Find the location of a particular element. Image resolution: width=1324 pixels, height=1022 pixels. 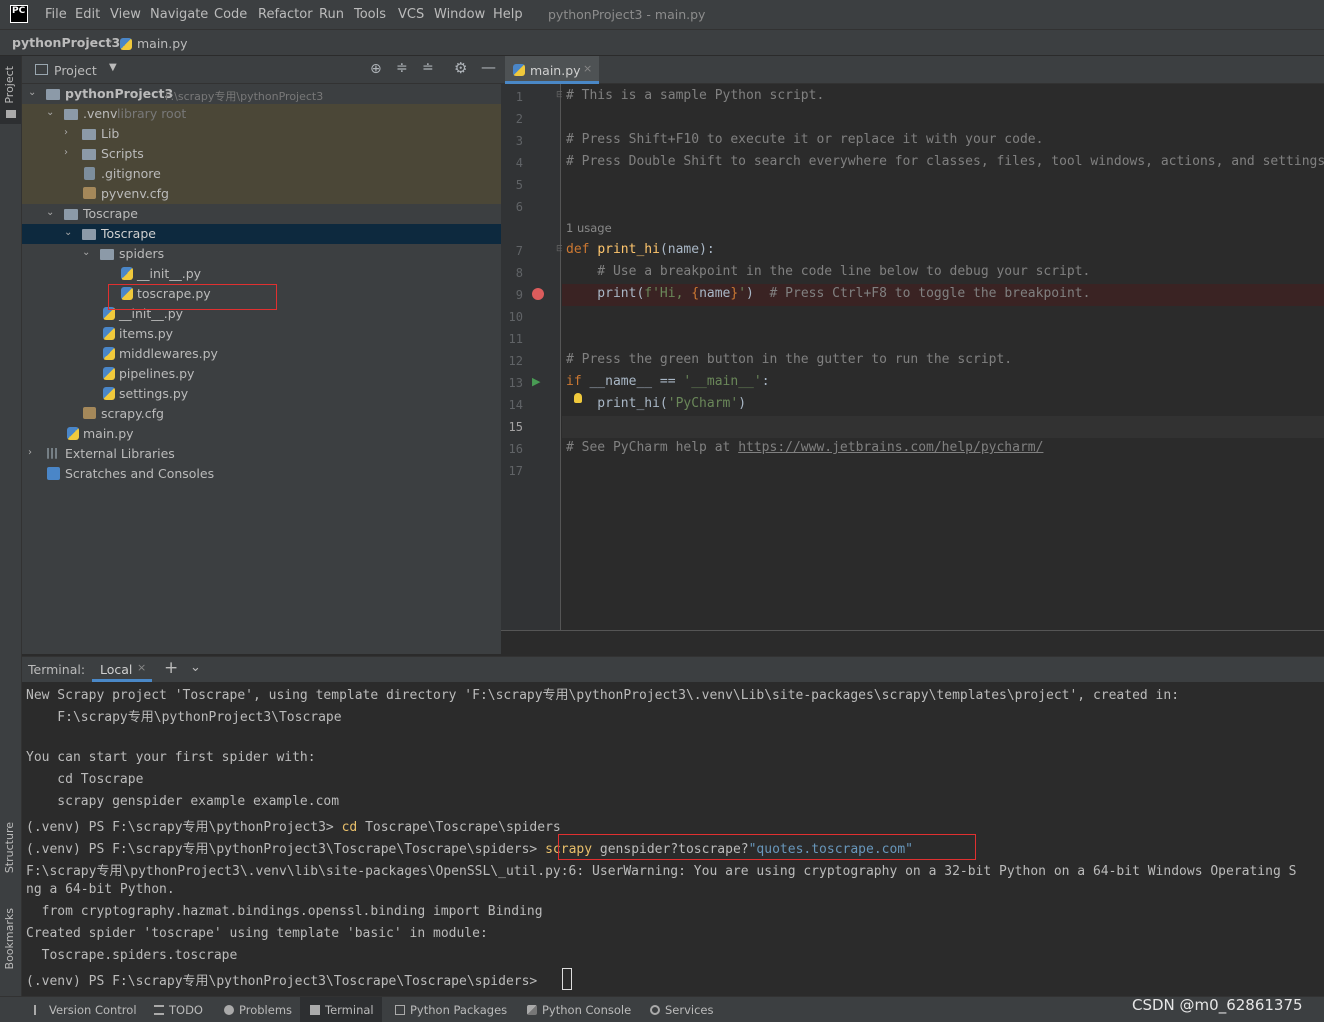

tree-item-toscrape: ⌄ Toscrape is located at coordinates (261, 214).